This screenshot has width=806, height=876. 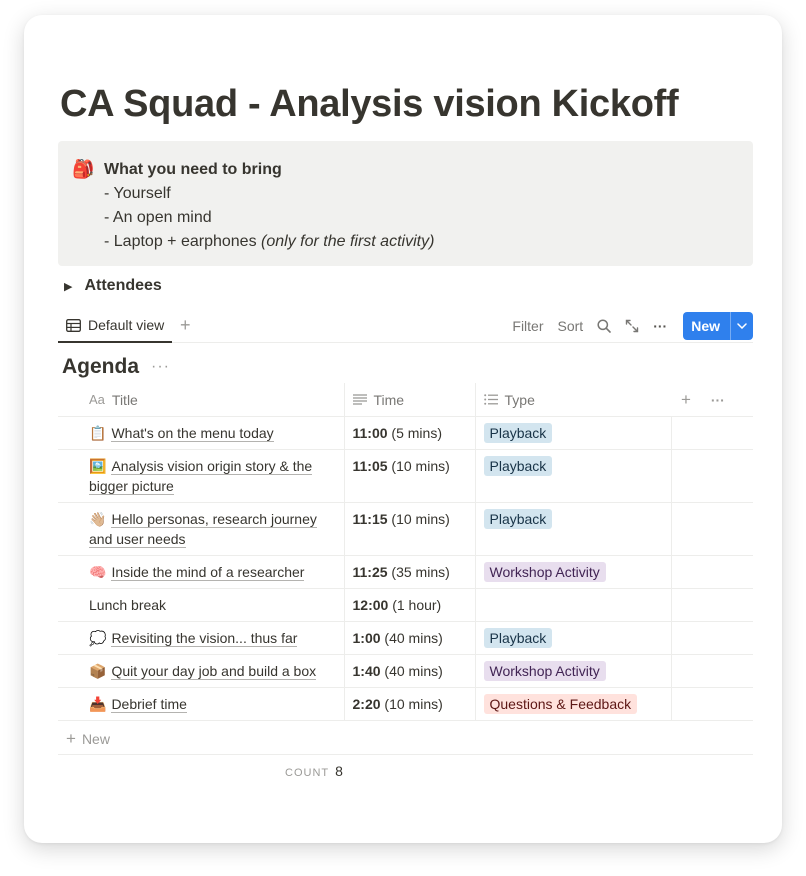 What do you see at coordinates (97, 399) in the screenshot?
I see `text-property-icon: Aa` at bounding box center [97, 399].